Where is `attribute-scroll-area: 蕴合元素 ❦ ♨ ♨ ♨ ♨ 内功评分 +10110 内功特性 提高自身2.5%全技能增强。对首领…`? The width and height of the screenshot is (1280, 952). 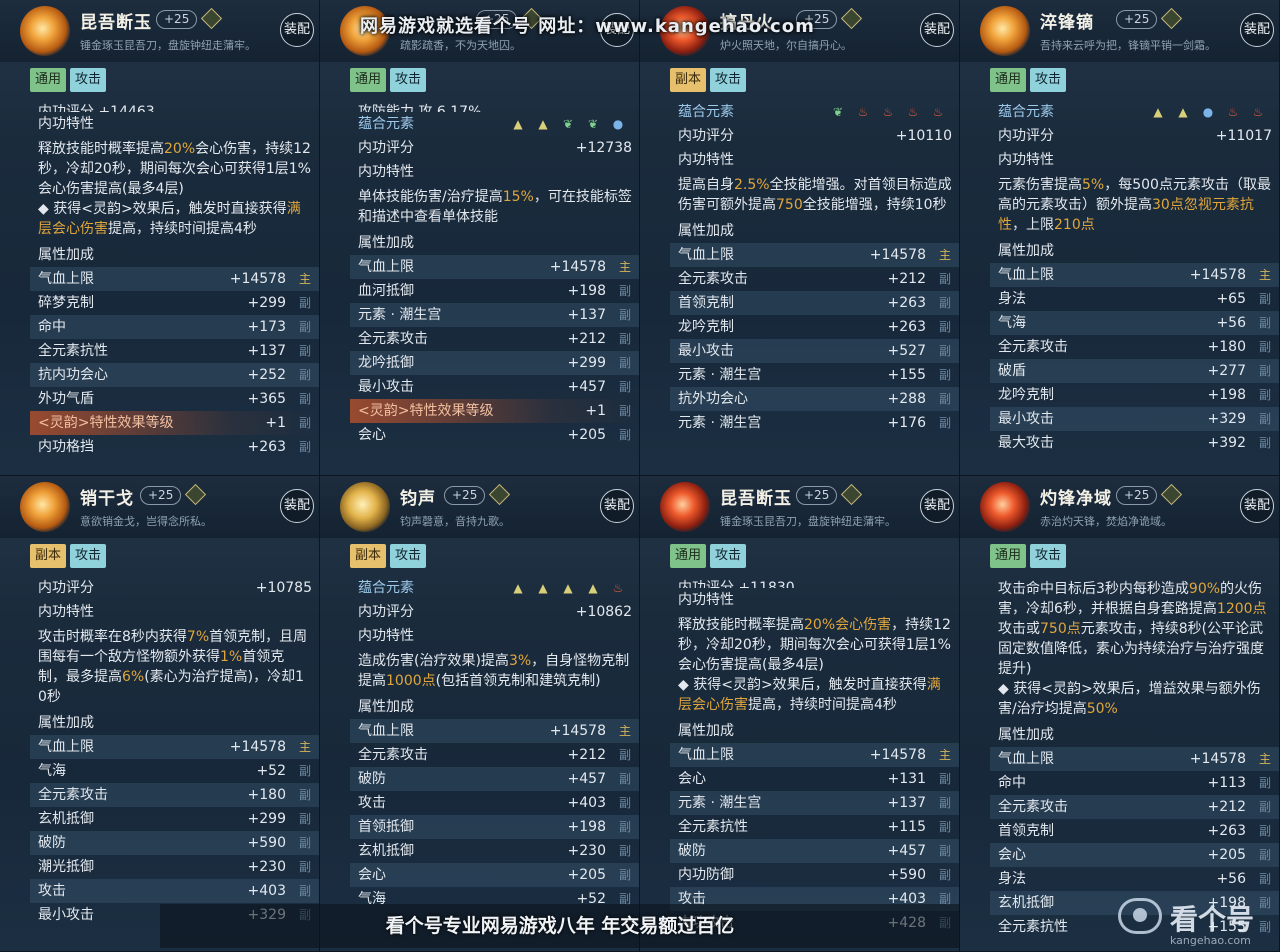 attribute-scroll-area: 蕴合元素 ❦ ♨ ♨ ♨ ♨ 内功评分 +10110 内功特性 提高自身2.5%全技能增强。对首领… is located at coordinates (814, 287).